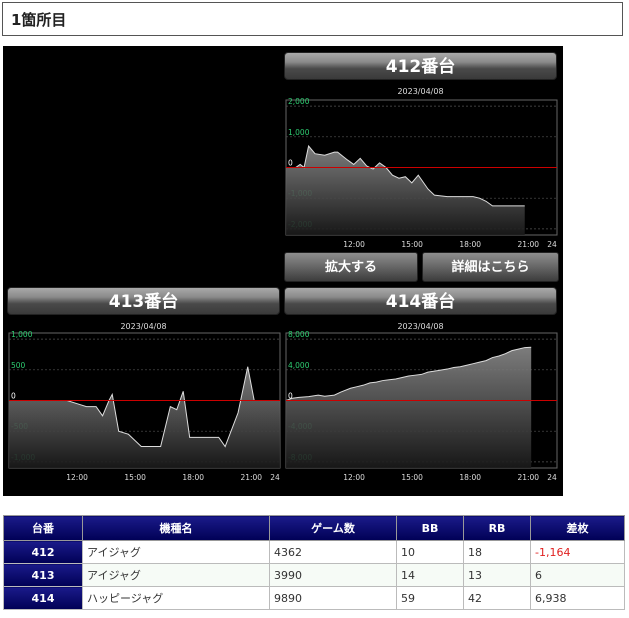  Describe the element at coordinates (420, 66) in the screenshot. I see `panel-412-header: 412番台` at that location.